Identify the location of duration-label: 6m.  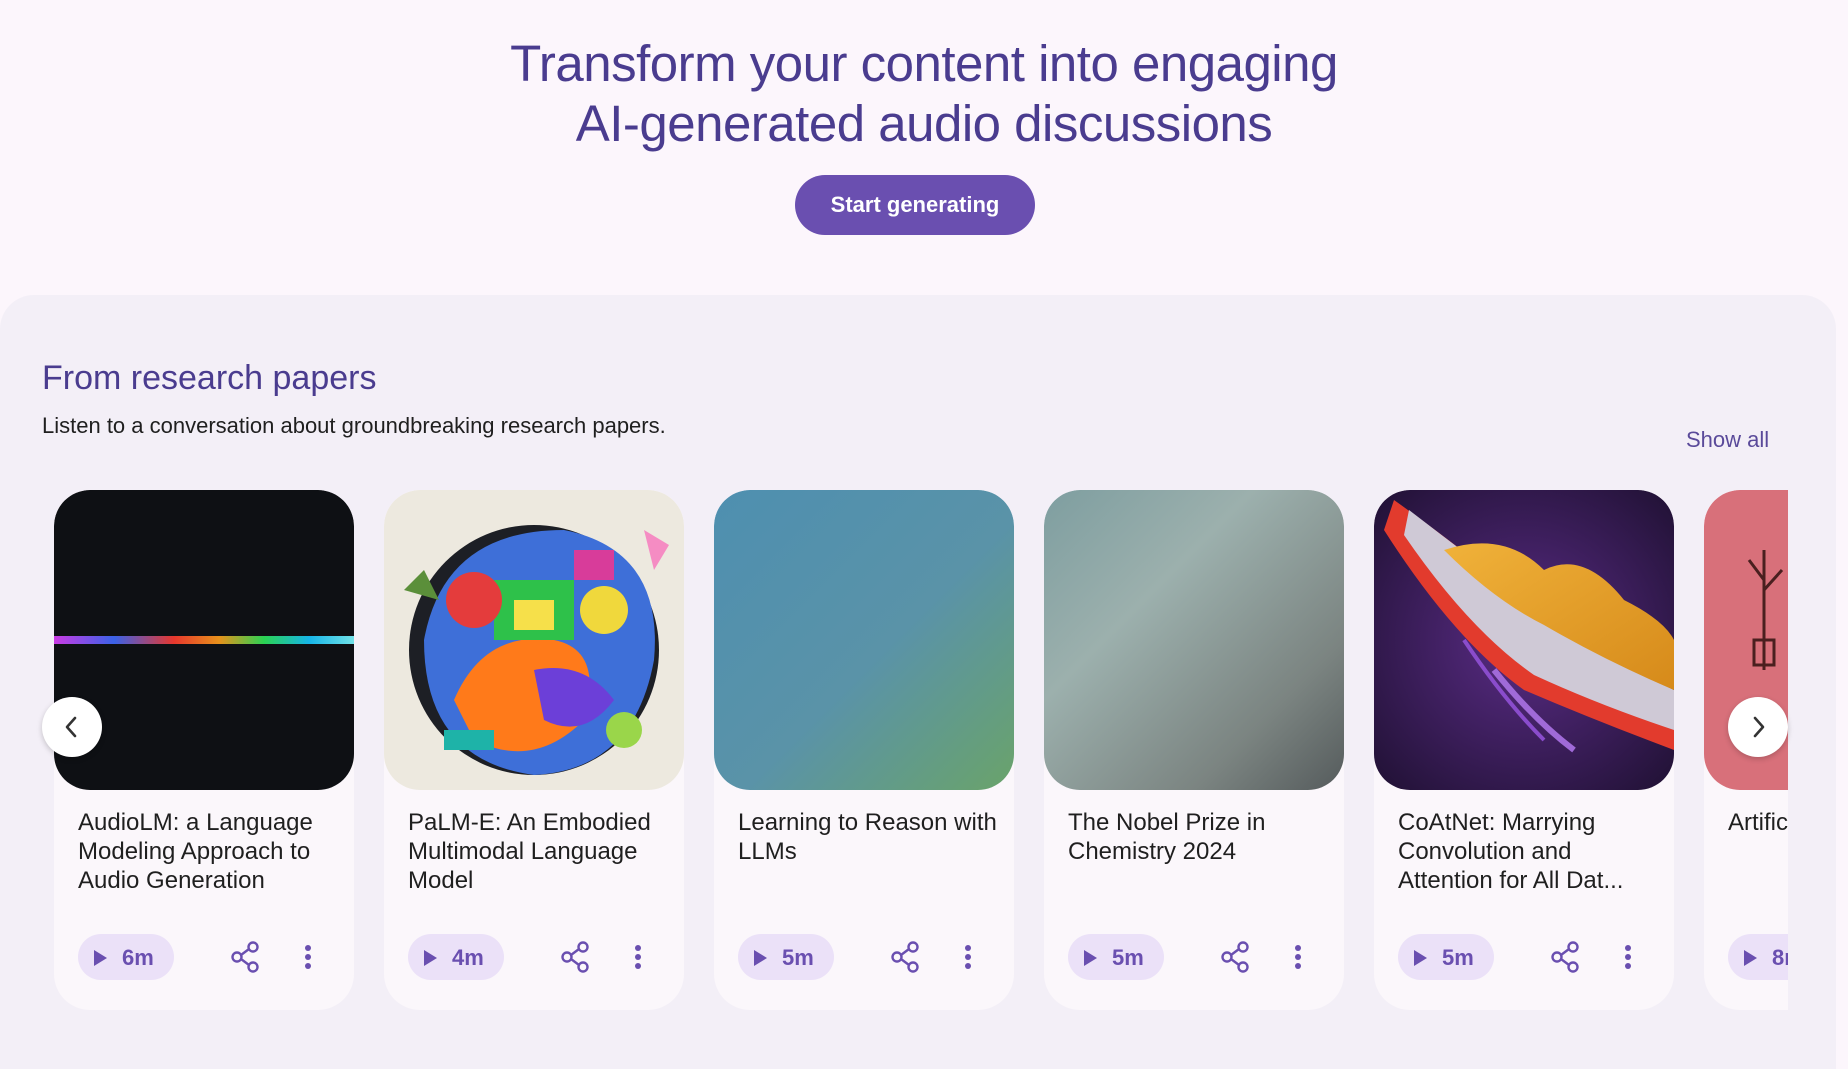
(138, 957).